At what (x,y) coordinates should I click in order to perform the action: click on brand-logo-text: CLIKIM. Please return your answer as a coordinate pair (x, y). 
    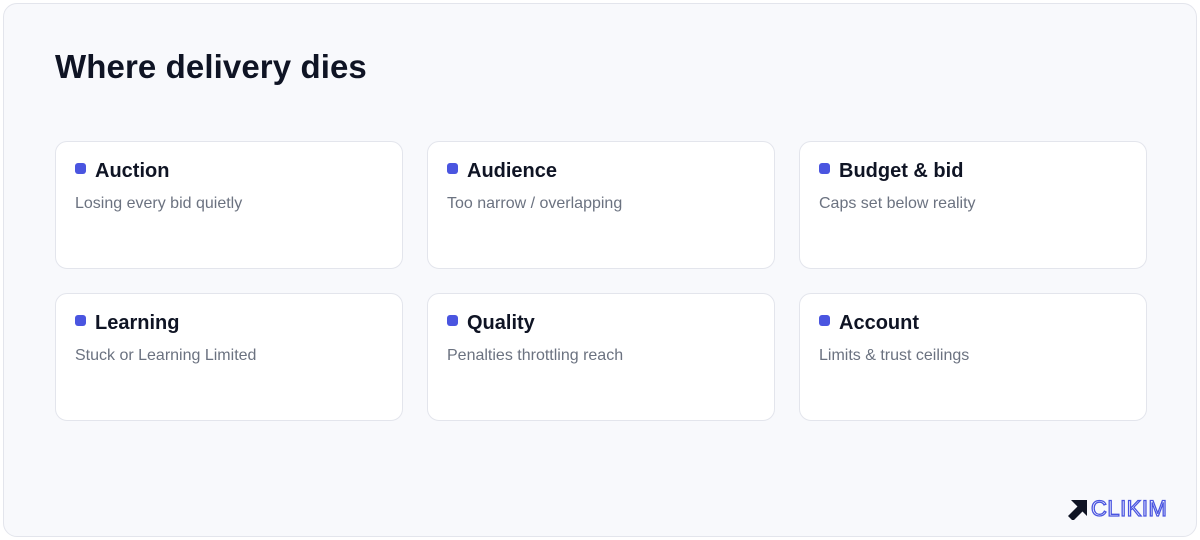
    Looking at the image, I should click on (1129, 508).